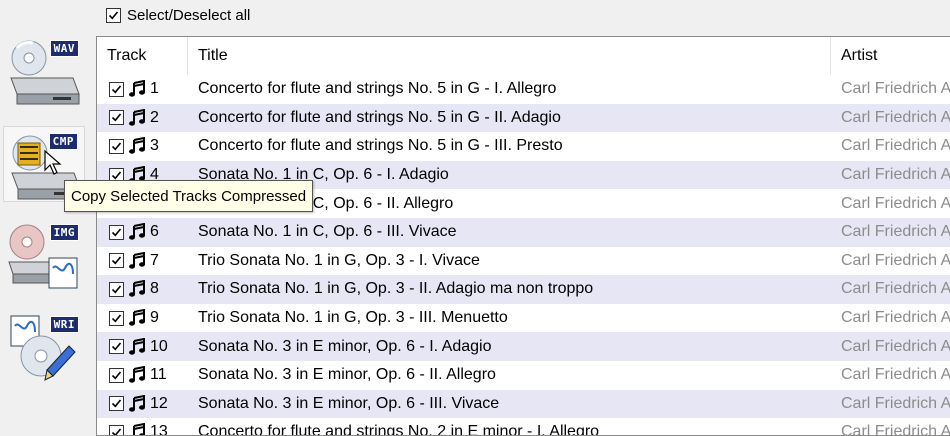  I want to click on track-number: 2, so click(154, 118).